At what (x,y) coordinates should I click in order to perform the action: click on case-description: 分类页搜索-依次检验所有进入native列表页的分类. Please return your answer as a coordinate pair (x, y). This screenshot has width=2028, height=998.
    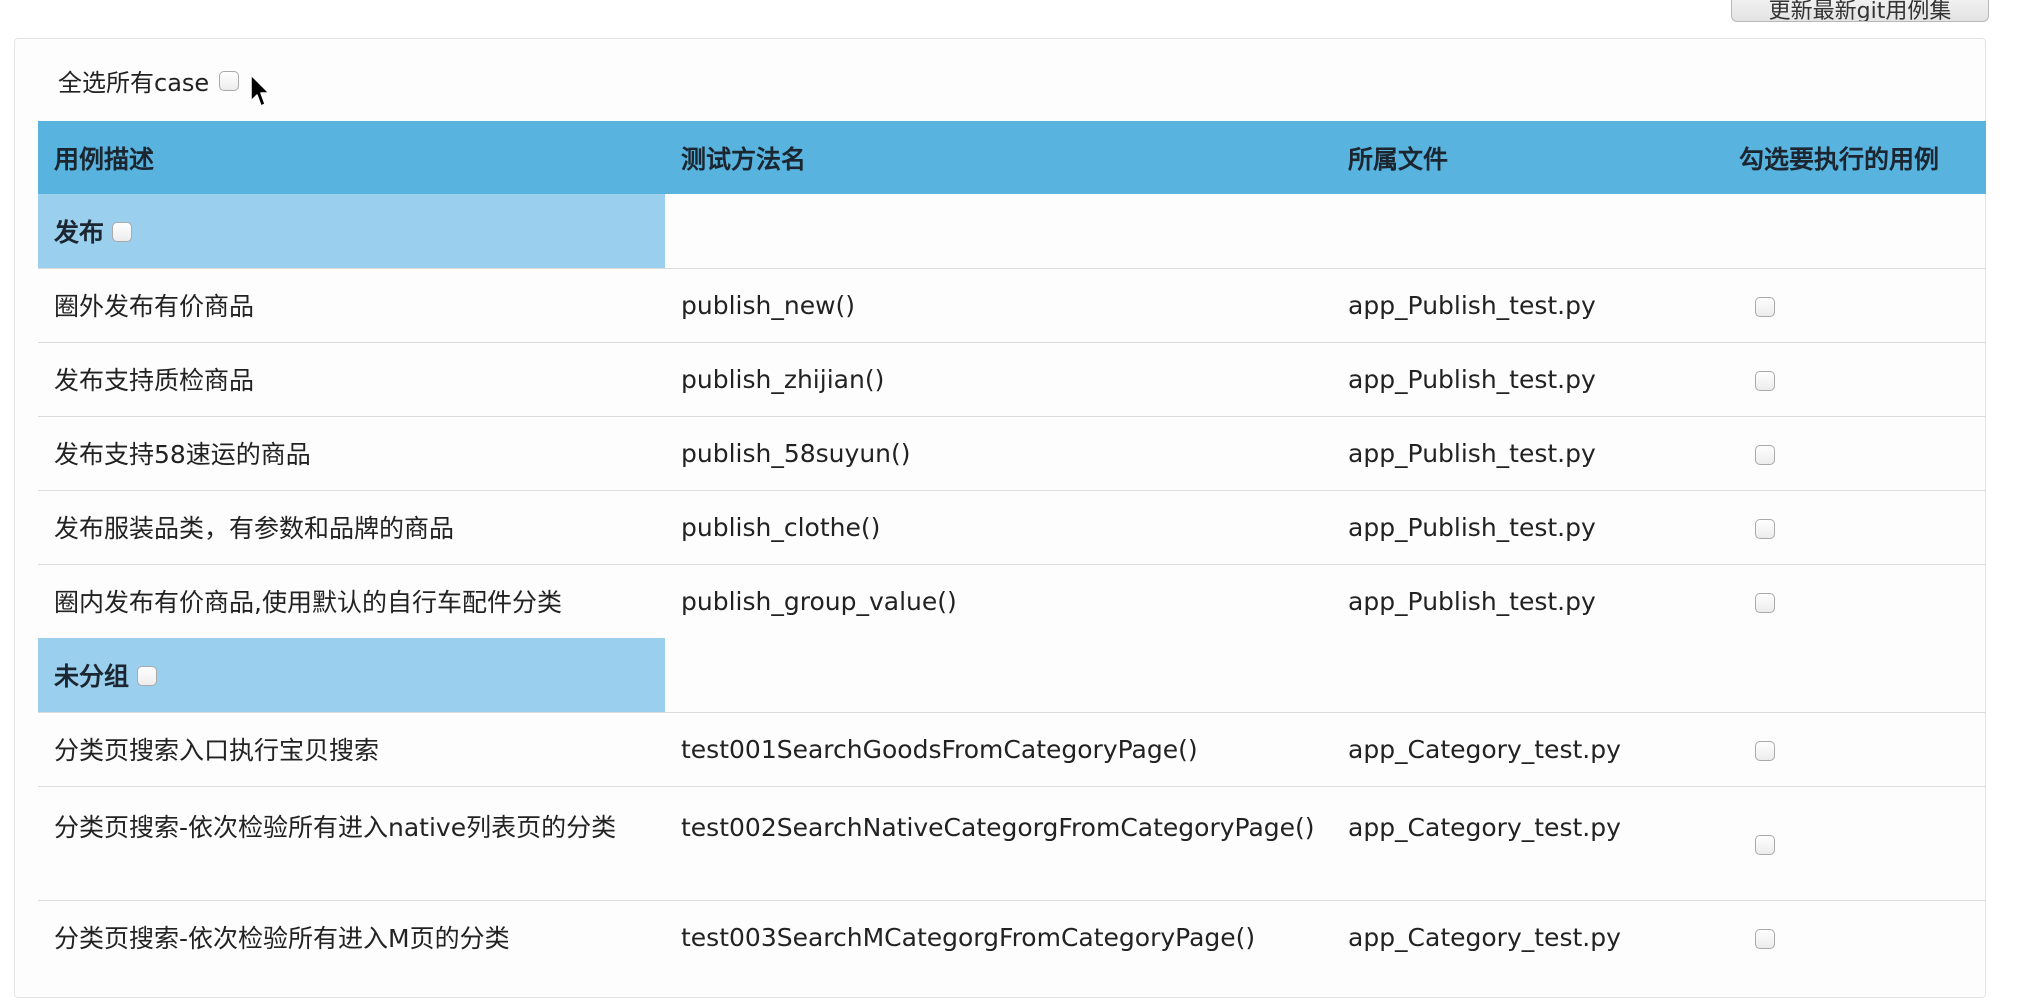
    Looking at the image, I should click on (351, 842).